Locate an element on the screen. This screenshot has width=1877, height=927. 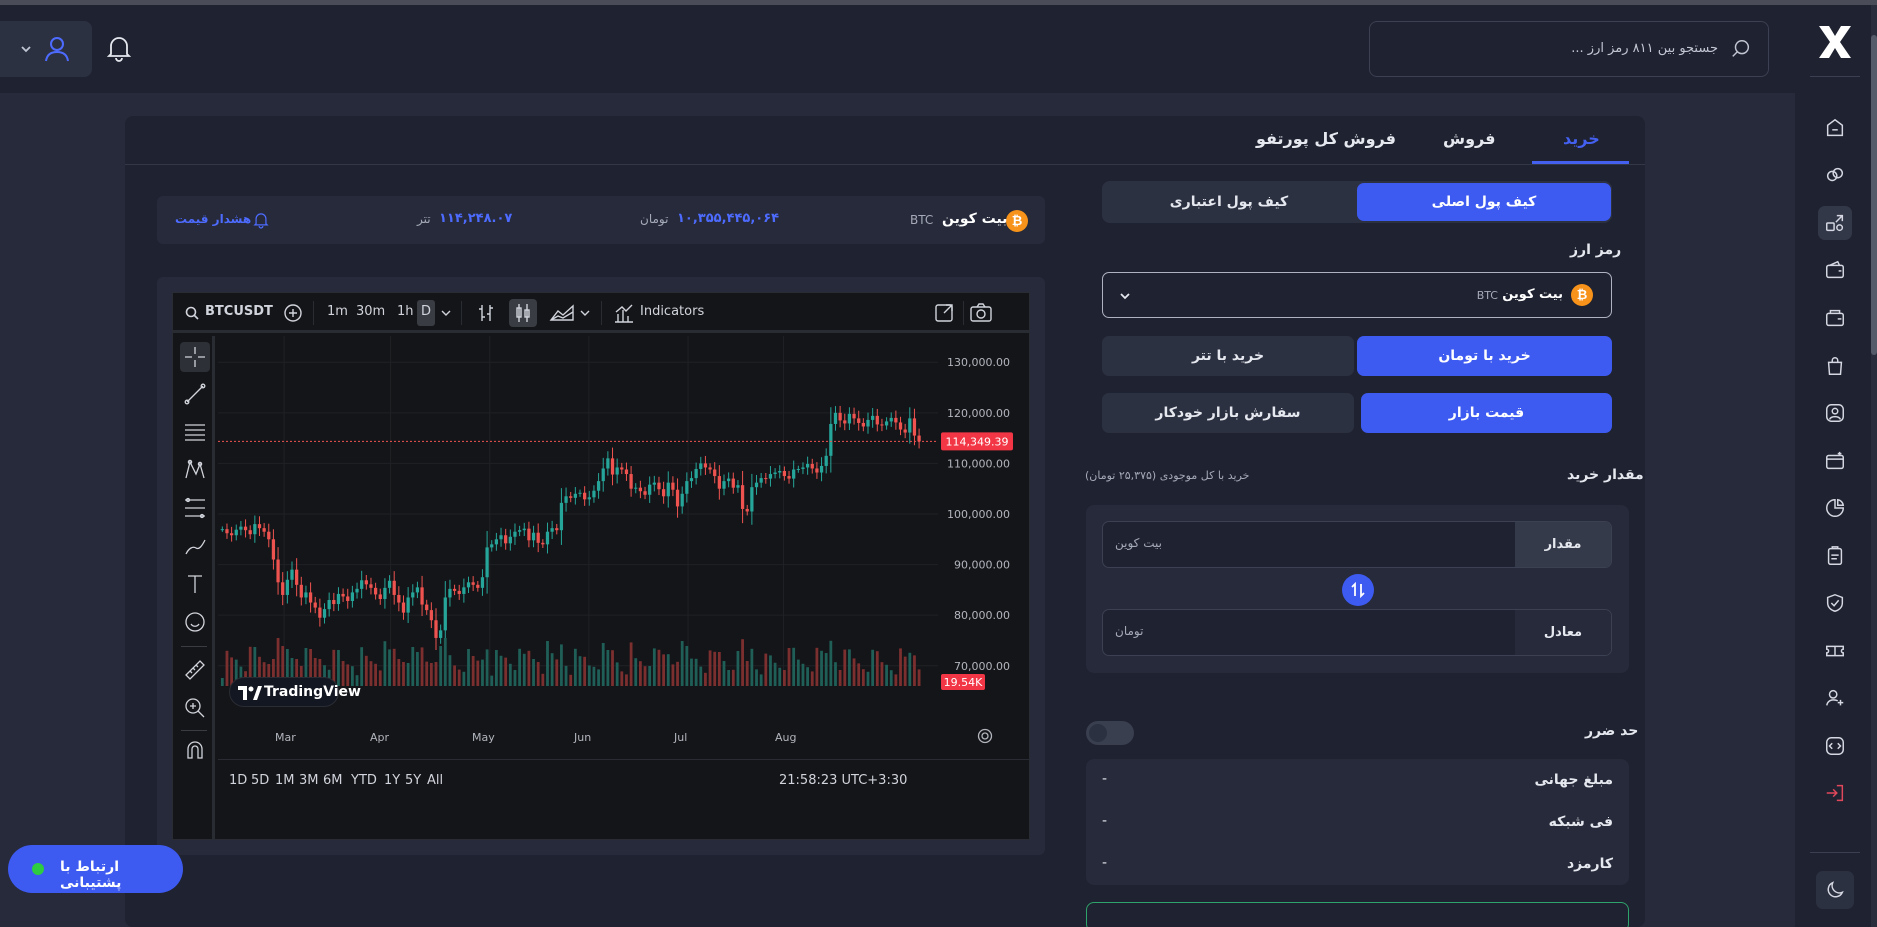
brush-icon is located at coordinates (195, 546).